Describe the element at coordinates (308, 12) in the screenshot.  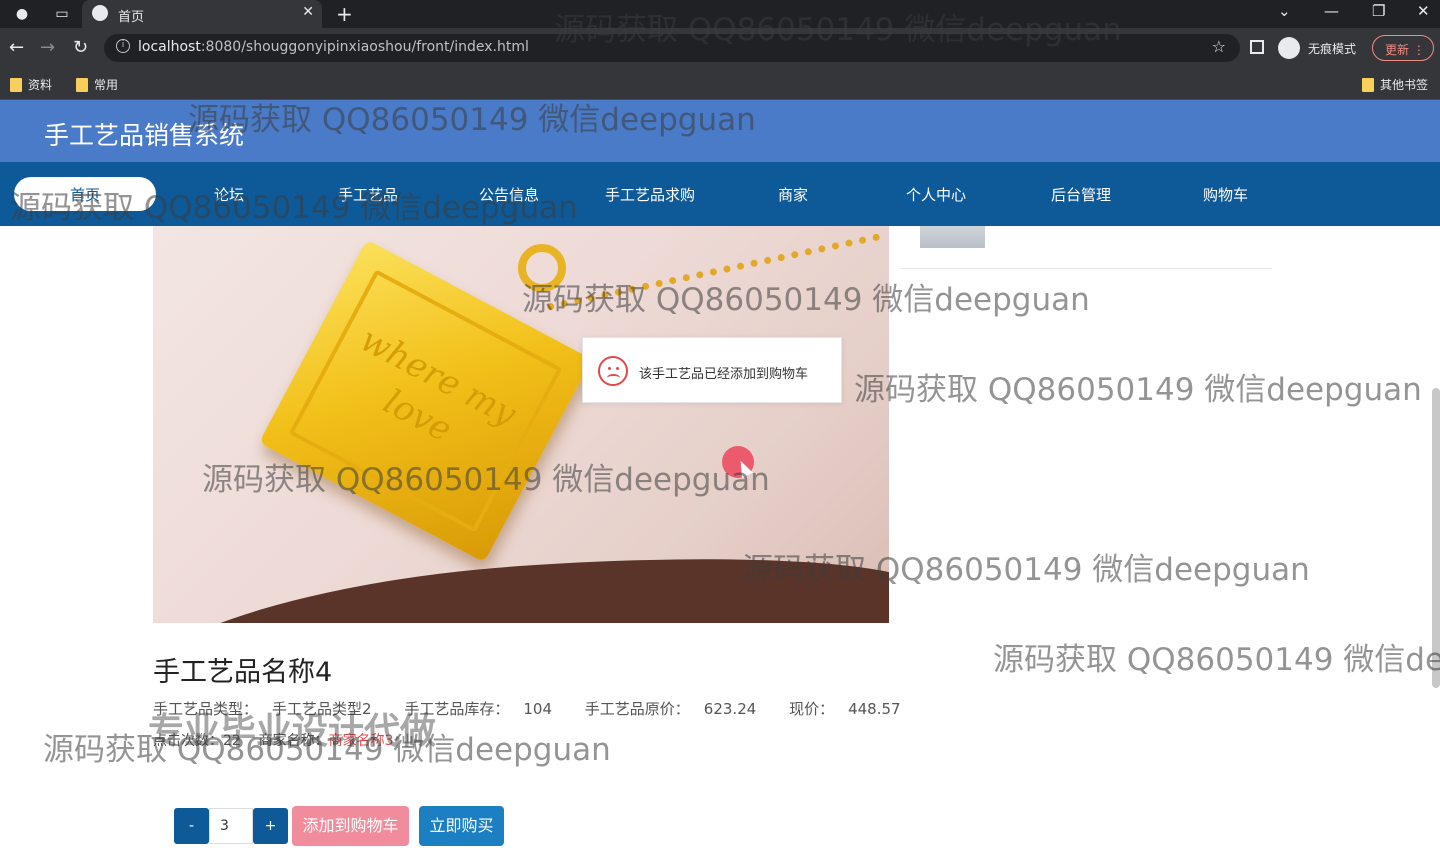
I see `close-tab-icon: ✕` at that location.